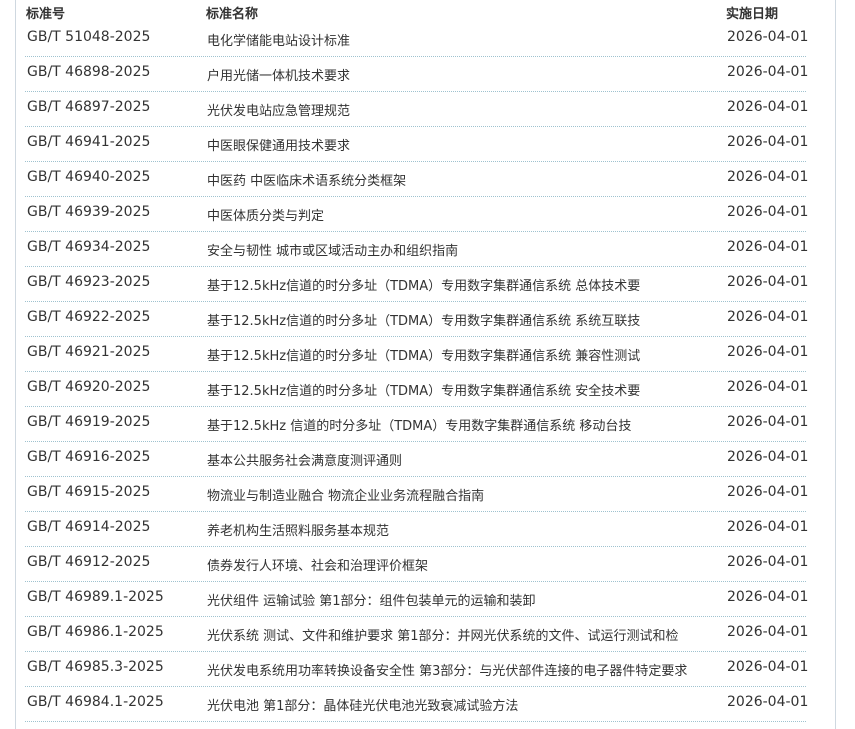  Describe the element at coordinates (465, 424) in the screenshot. I see `standard-name-link: 基于12.5kHz 信道的时分多址（TDMA）专用数字集群通信系统 移动台技` at that location.